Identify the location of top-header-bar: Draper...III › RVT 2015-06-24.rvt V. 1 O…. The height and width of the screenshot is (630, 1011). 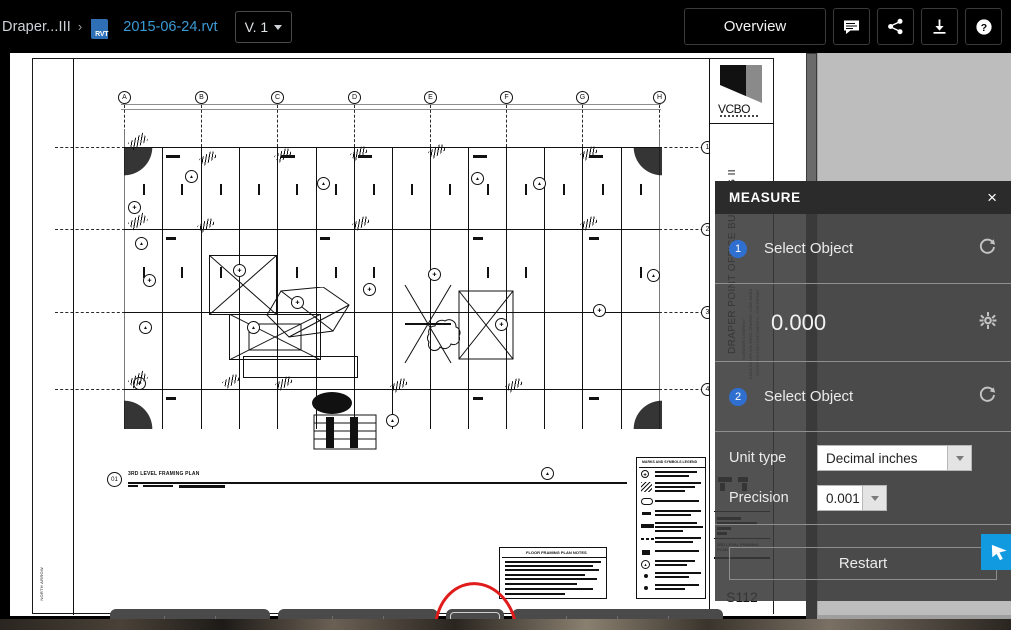
(505, 26).